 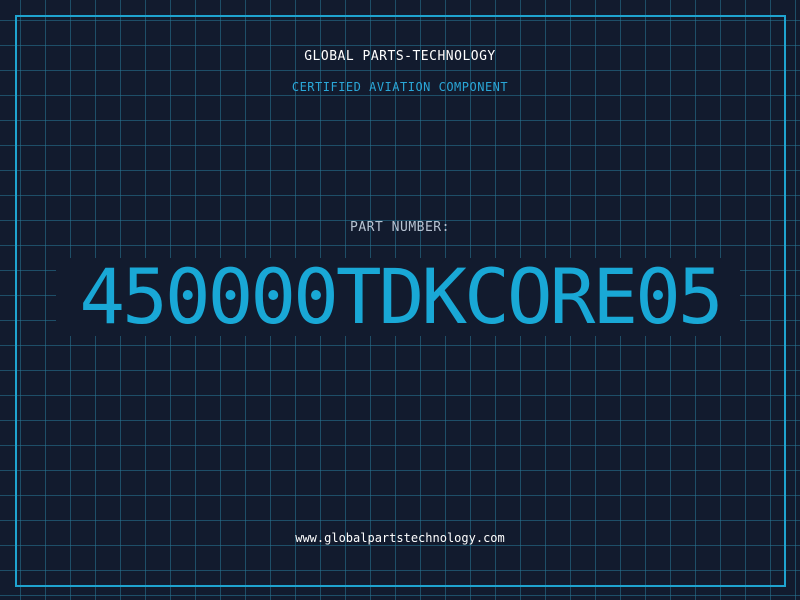 What do you see at coordinates (400, 227) in the screenshot?
I see `part-number-label: PART NUMBER:` at bounding box center [400, 227].